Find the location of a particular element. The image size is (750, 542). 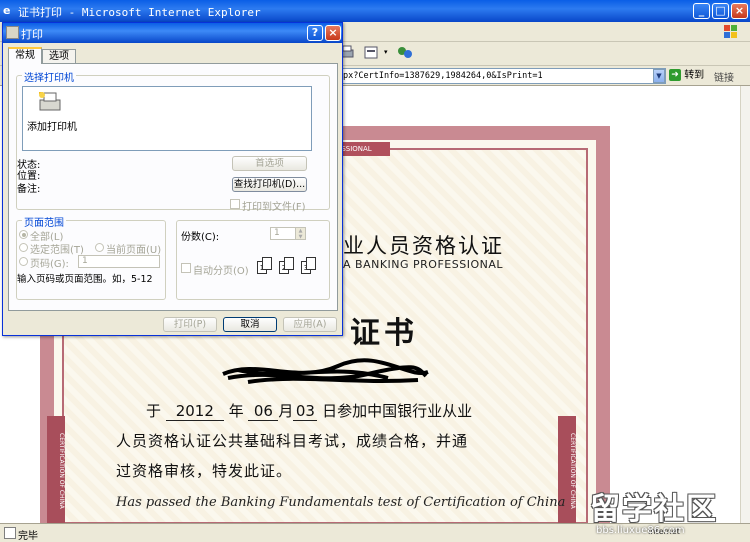

printer-group-label: 选择打印机 is located at coordinates (49, 76).